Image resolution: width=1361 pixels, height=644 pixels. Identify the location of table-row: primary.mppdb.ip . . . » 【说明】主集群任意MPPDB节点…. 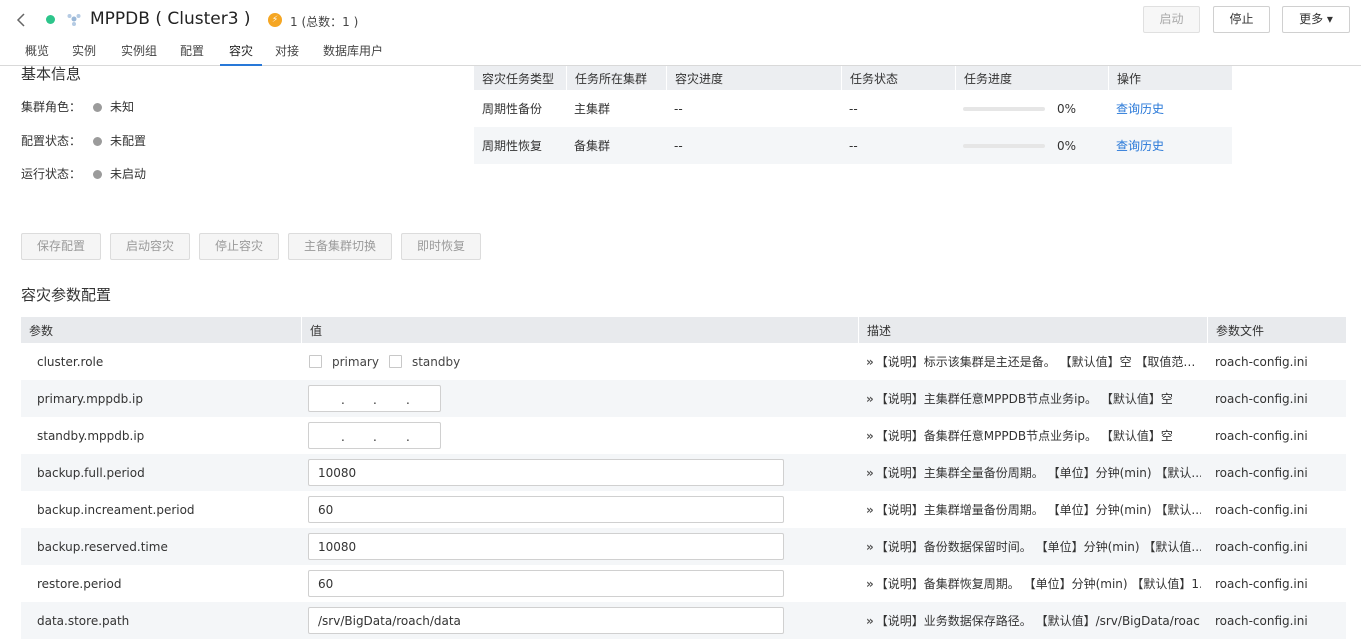
(683, 398).